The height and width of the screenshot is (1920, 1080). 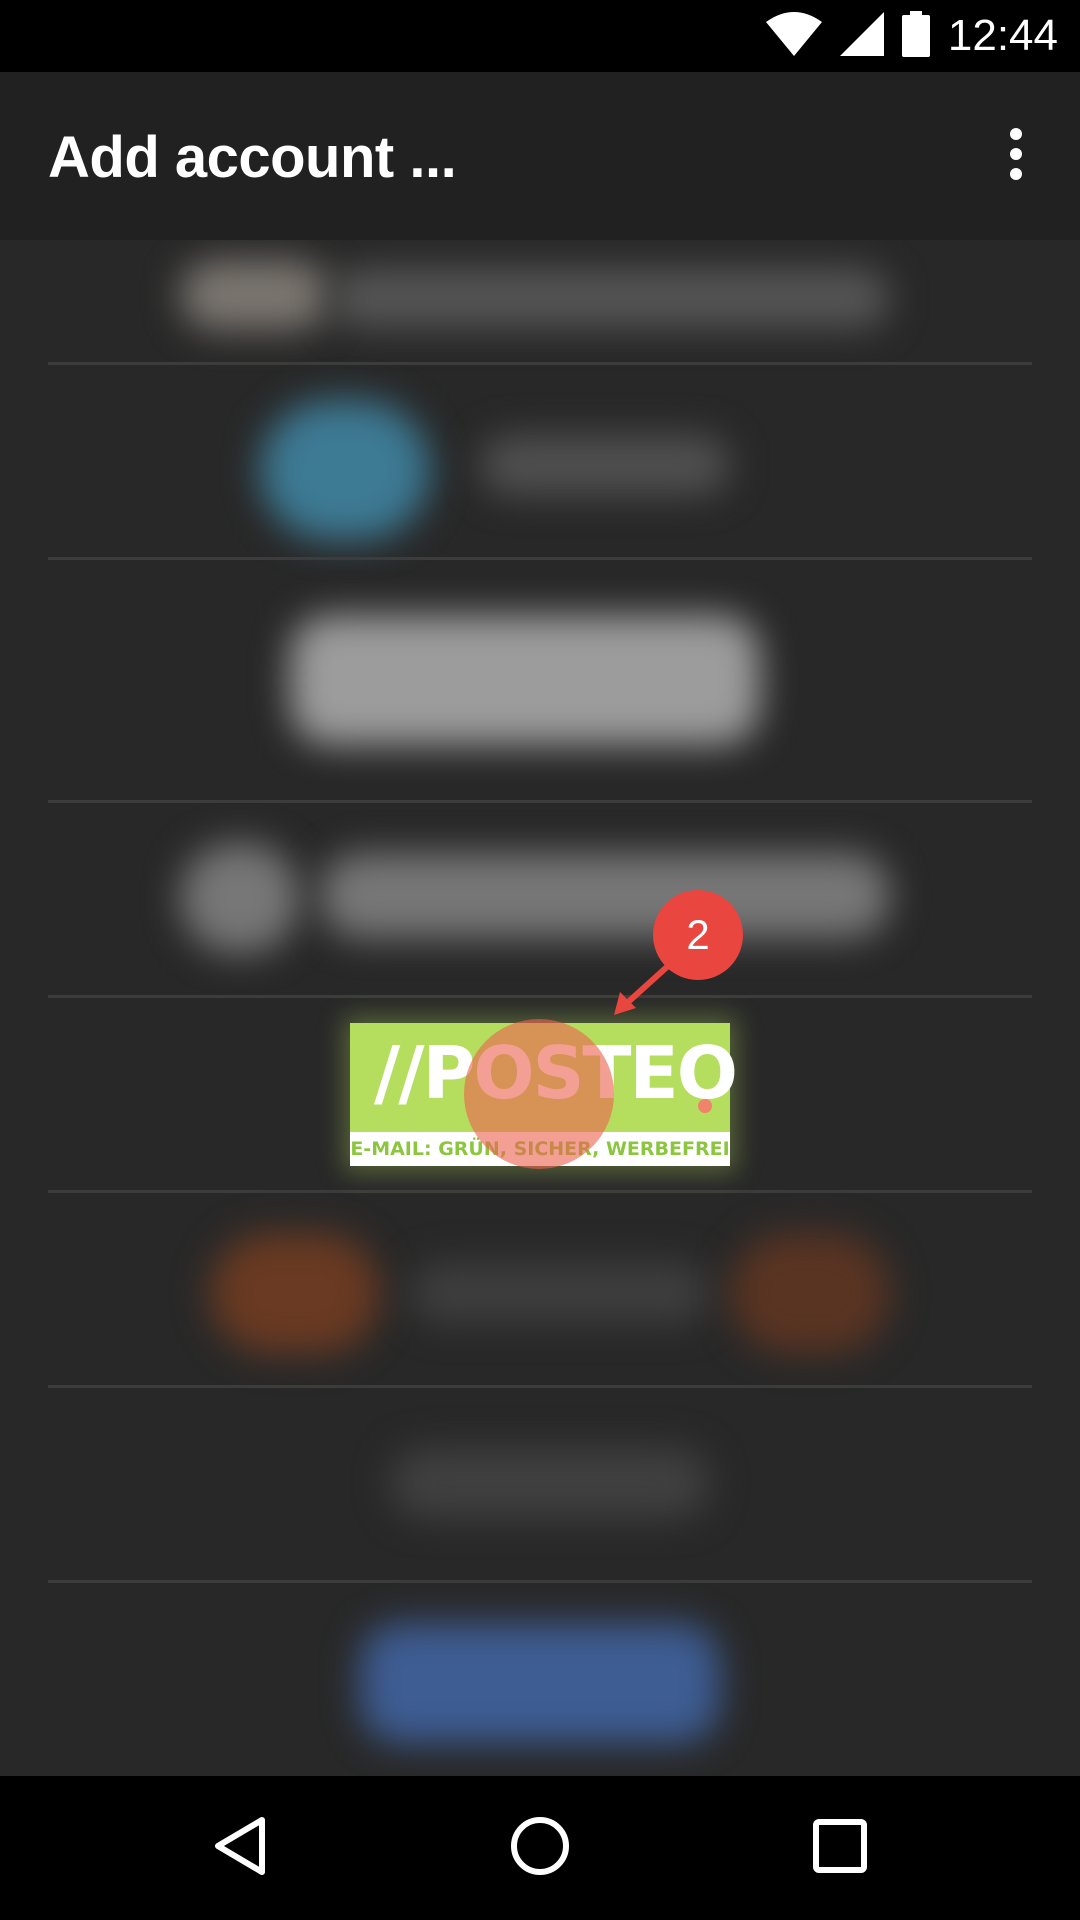 I want to click on back-icon, so click(x=240, y=1848).